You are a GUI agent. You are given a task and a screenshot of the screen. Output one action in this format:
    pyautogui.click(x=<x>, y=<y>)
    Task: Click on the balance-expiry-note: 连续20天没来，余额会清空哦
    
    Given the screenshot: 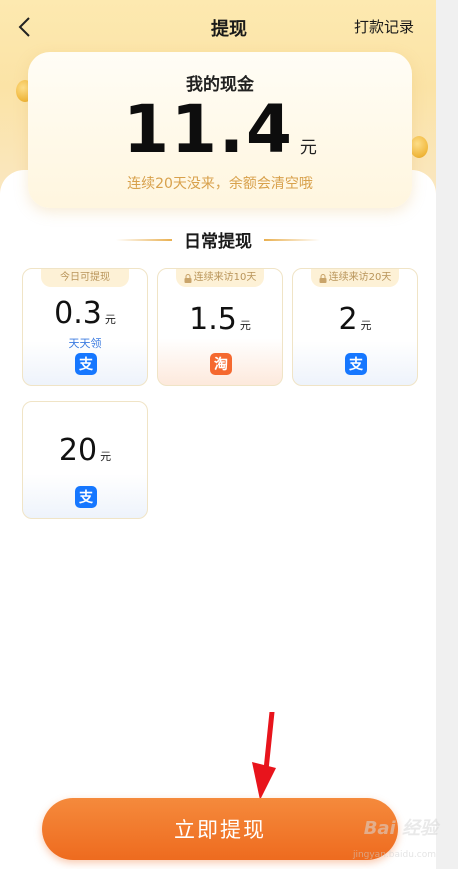 What is the action you would take?
    pyautogui.click(x=220, y=184)
    